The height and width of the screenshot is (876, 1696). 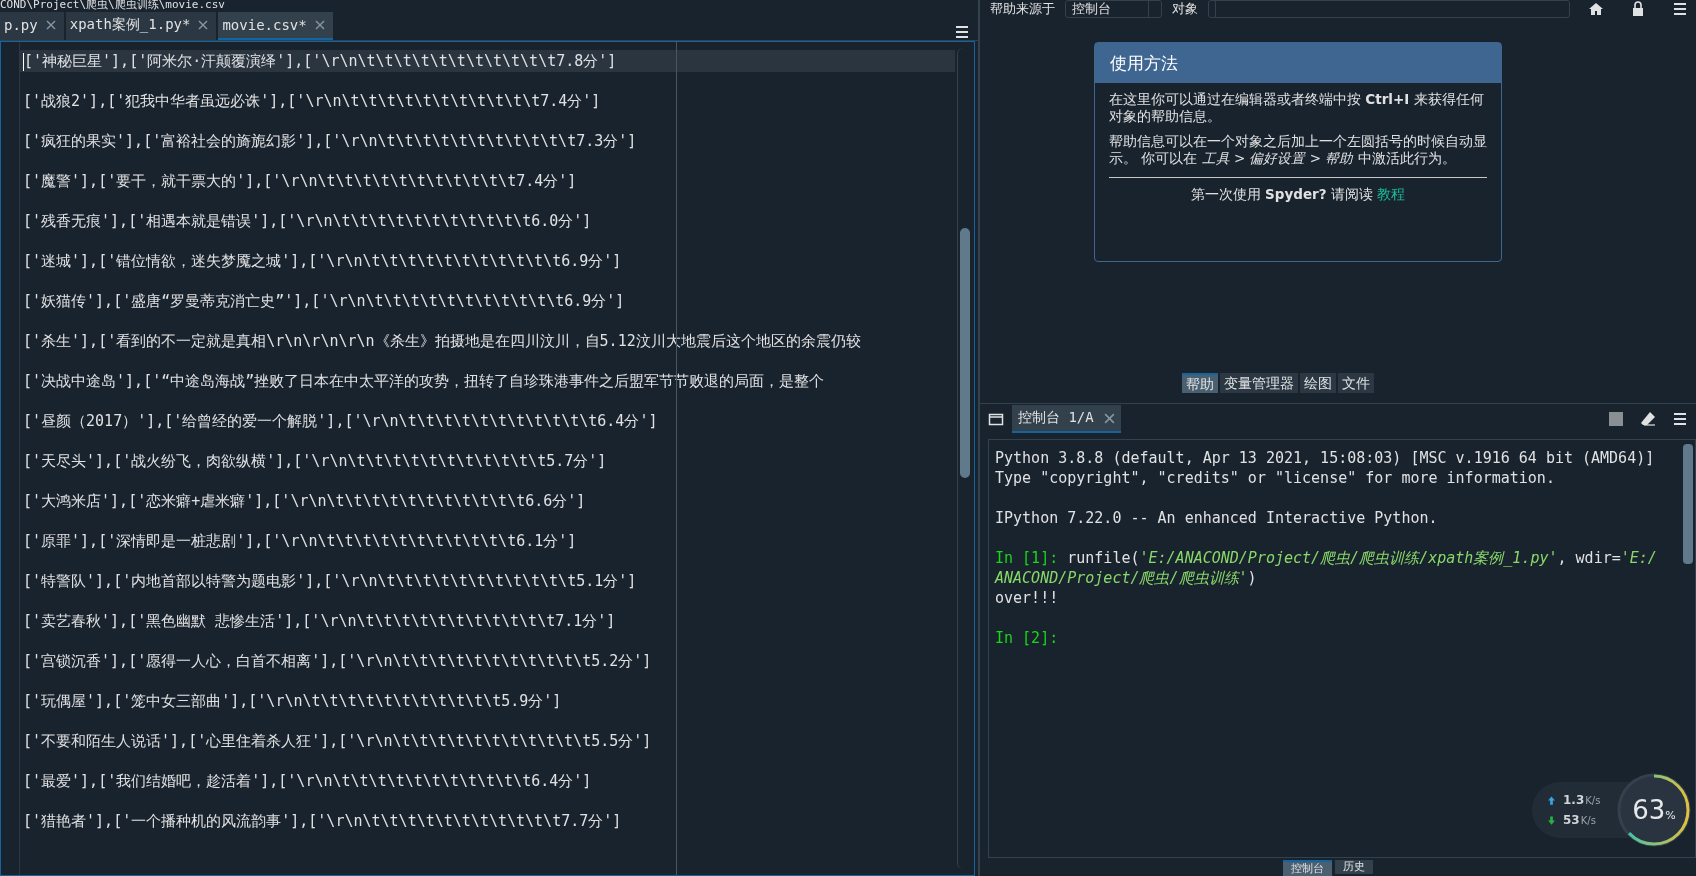 What do you see at coordinates (1326, 568) in the screenshot?
I see `console-command-text: In [1]: runfile('E:/ANACOND/Project/爬虫/爬虫训练/xpath案例_1.py', wdir='E:/ANACOND/Project/爬虫/爬虫训练')` at bounding box center [1326, 568].